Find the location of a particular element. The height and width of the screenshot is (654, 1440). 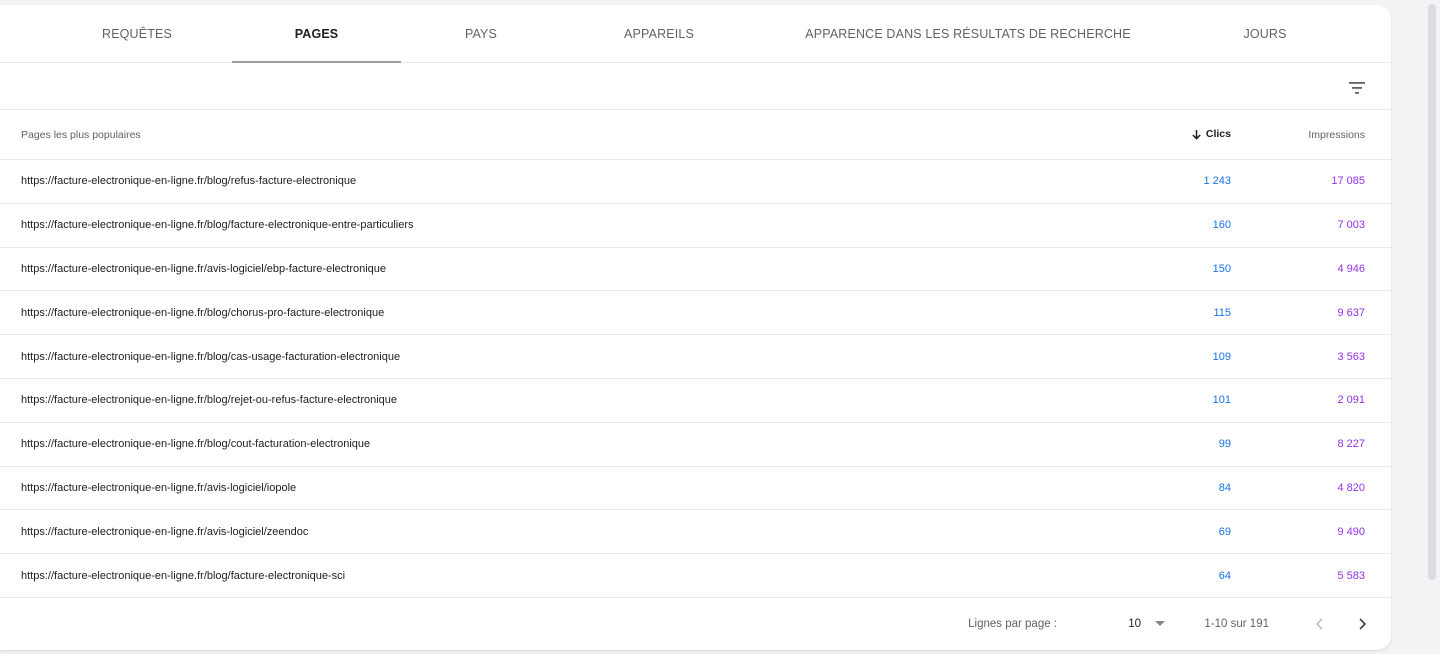

filter-list-icon is located at coordinates (1357, 88).